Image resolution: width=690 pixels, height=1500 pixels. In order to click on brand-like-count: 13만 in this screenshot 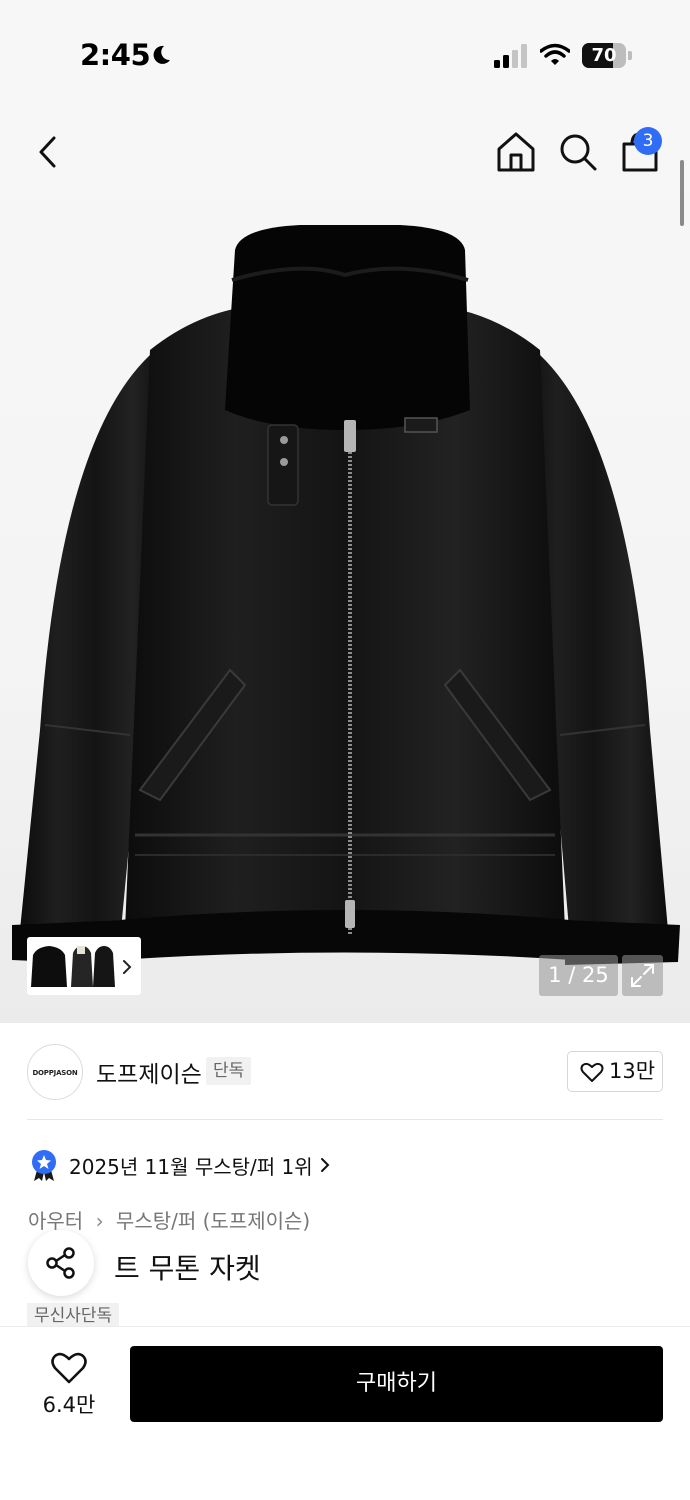, I will do `click(632, 1071)`.